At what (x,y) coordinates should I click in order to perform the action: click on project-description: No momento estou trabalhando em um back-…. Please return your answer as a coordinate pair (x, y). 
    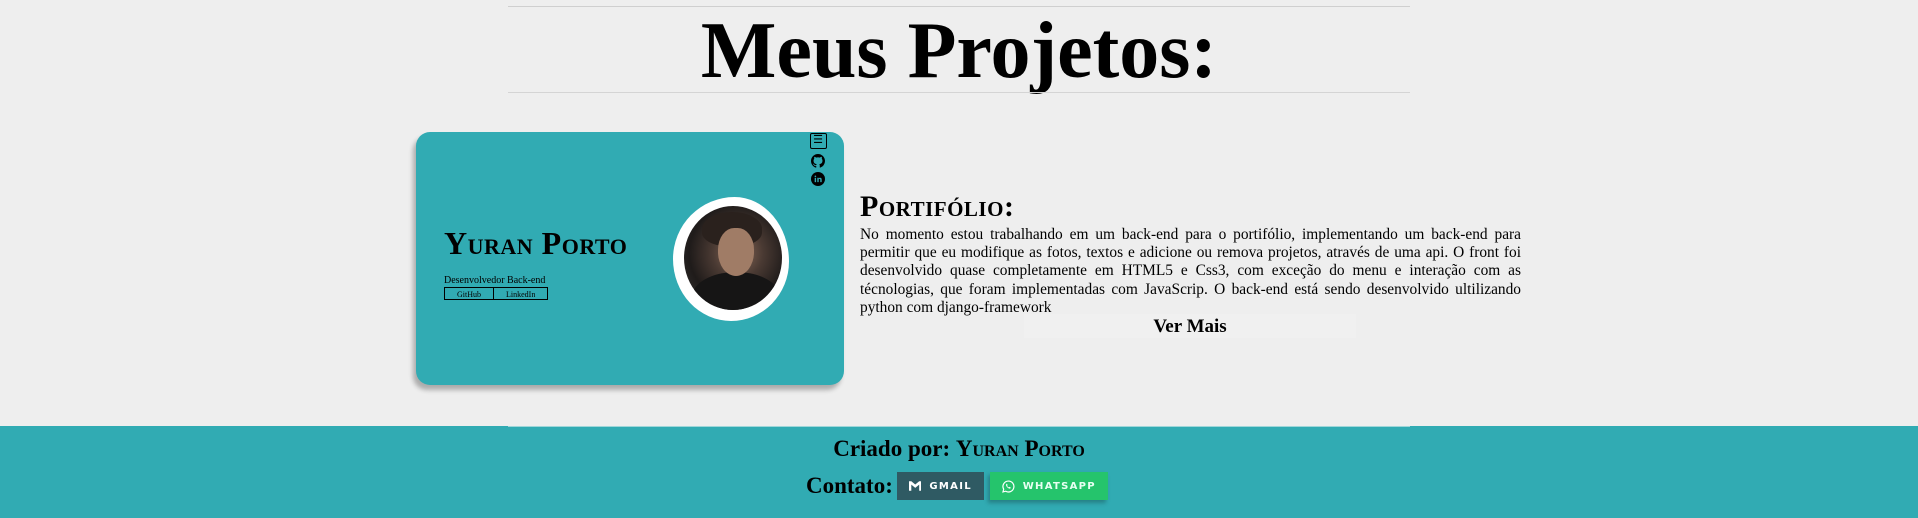
    Looking at the image, I should click on (1190, 271).